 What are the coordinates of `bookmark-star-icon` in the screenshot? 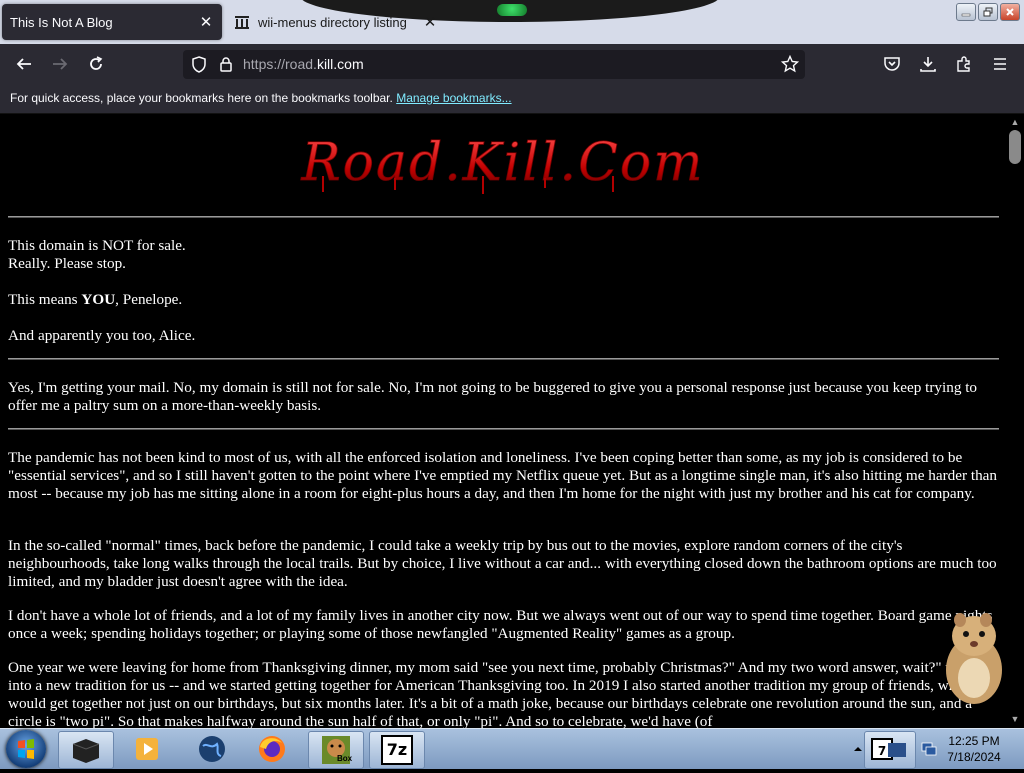 It's located at (790, 66).